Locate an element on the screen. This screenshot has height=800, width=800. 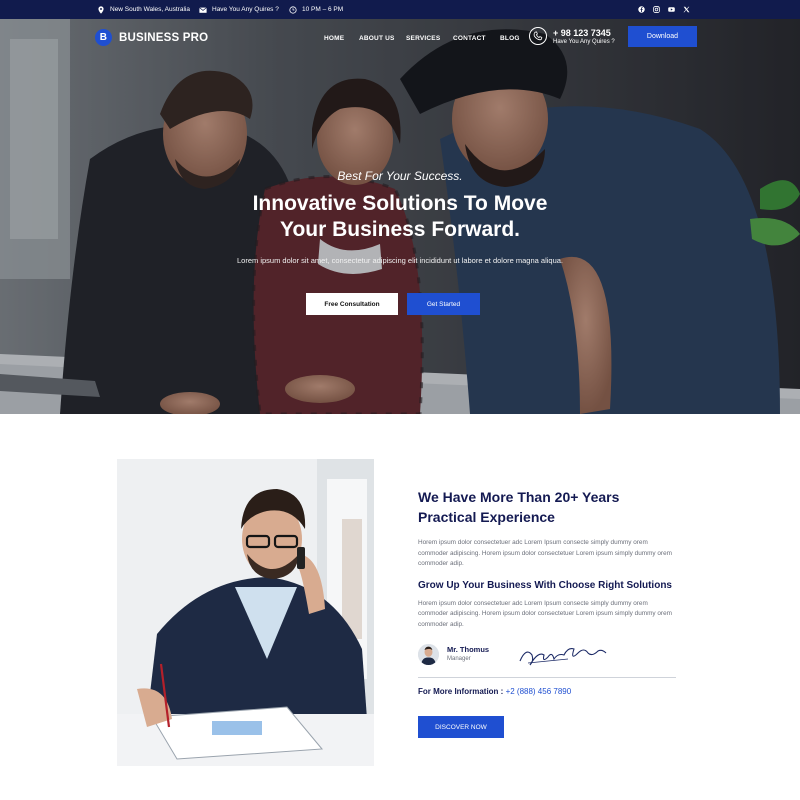
download-button: Download is located at coordinates (662, 36).